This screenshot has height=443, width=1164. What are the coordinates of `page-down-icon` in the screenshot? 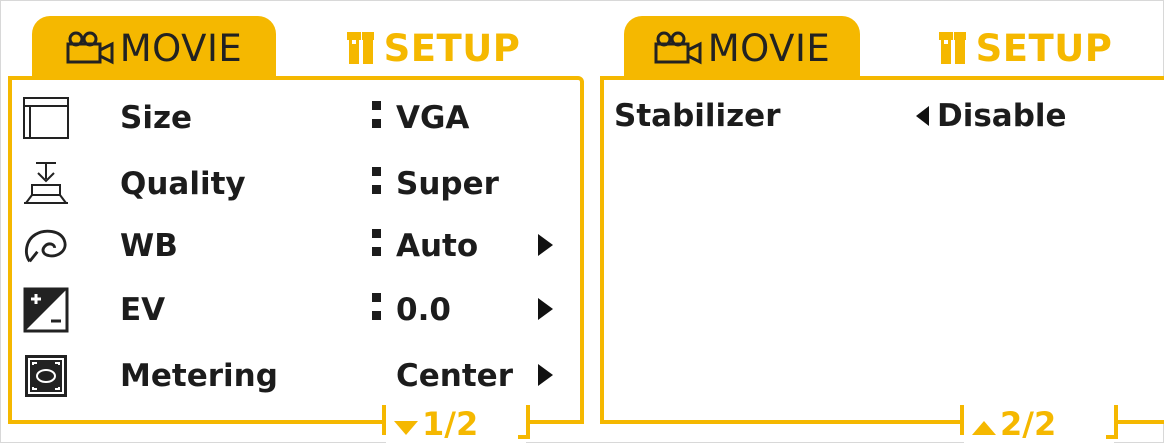 It's located at (408, 424).